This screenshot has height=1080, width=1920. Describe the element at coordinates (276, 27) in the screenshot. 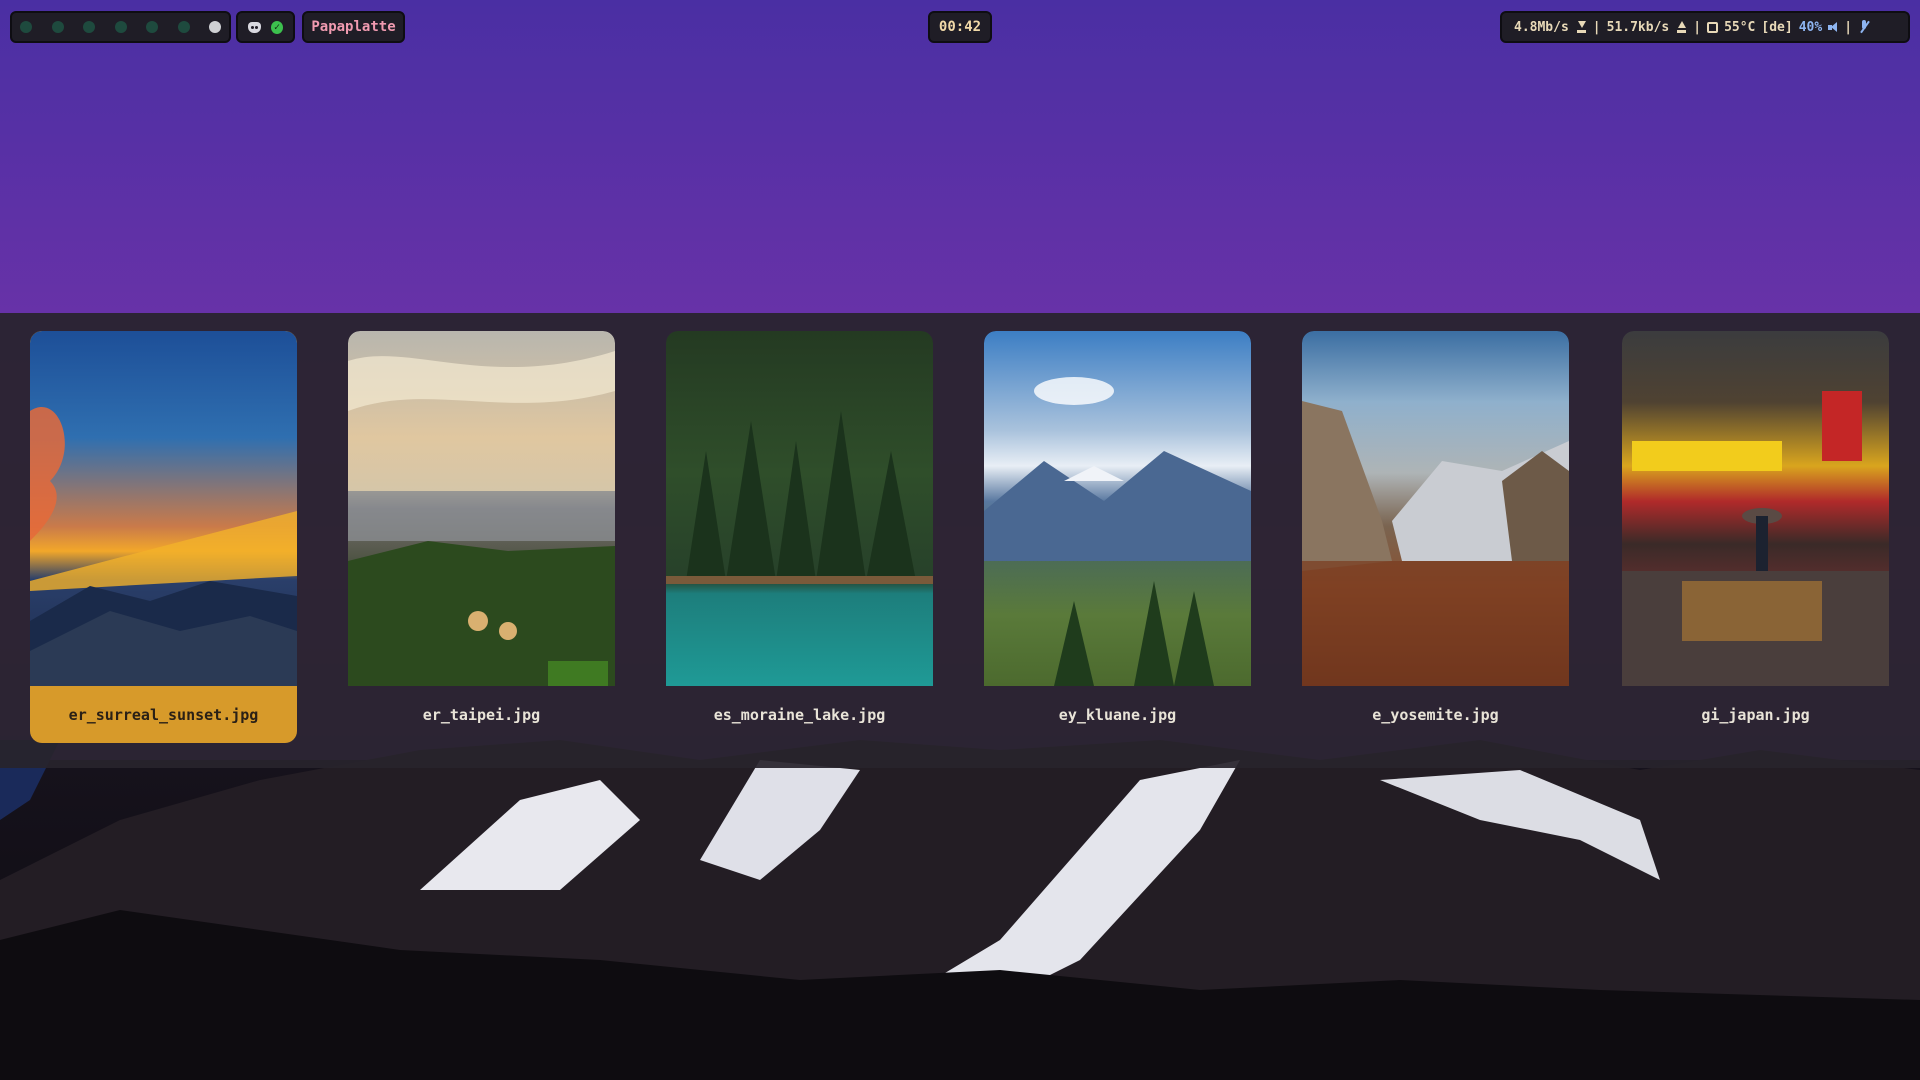

I see `check-icon: ✓` at that location.